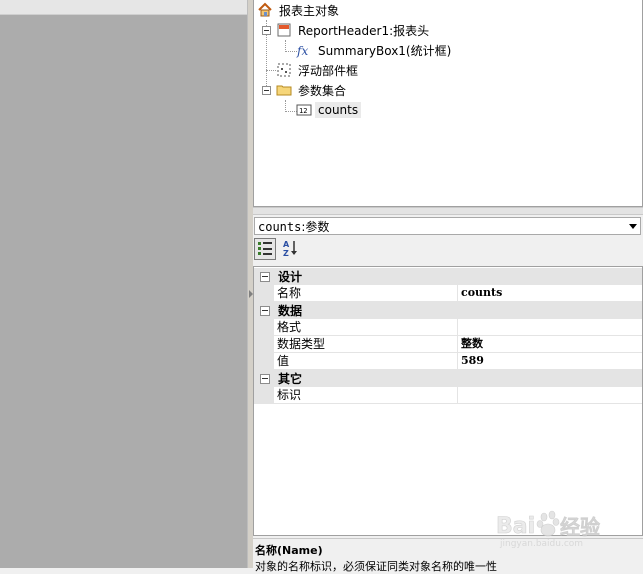 The width and height of the screenshot is (643, 574). I want to click on svg-text: fx, so click(302, 51).